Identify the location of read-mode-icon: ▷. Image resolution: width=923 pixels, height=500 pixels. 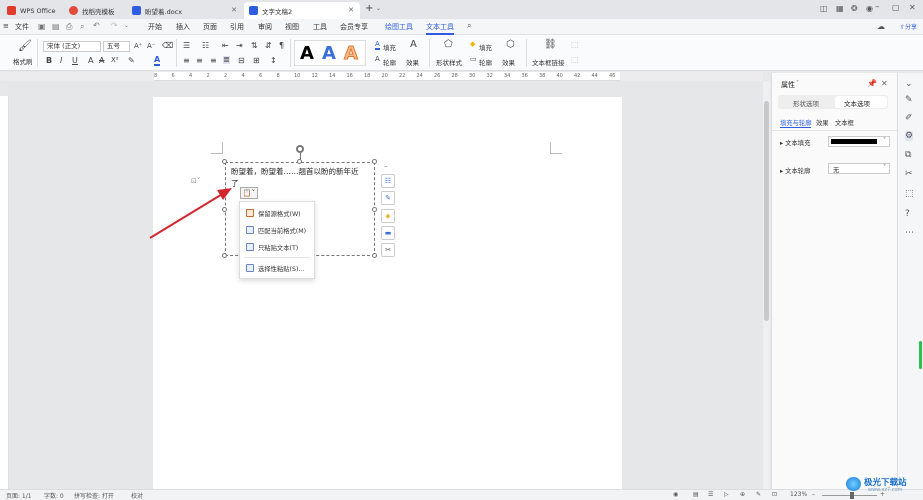
(726, 494).